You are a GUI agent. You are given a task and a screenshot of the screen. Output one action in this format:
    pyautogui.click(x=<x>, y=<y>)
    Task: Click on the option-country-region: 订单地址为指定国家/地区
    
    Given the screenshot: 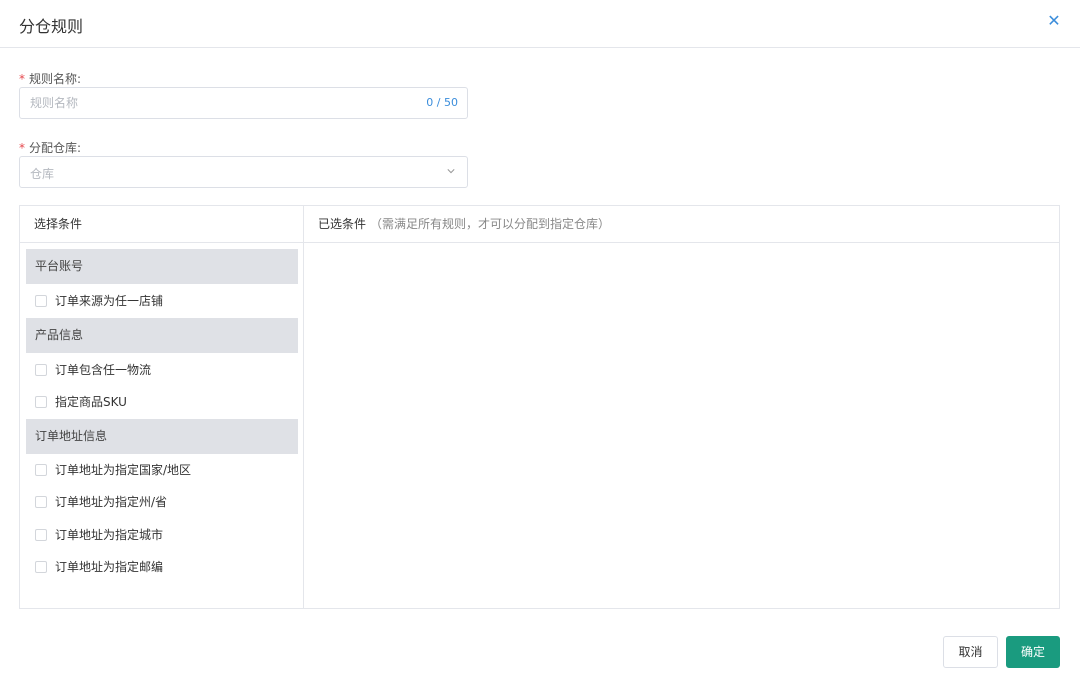 What is the action you would take?
    pyautogui.click(x=113, y=470)
    